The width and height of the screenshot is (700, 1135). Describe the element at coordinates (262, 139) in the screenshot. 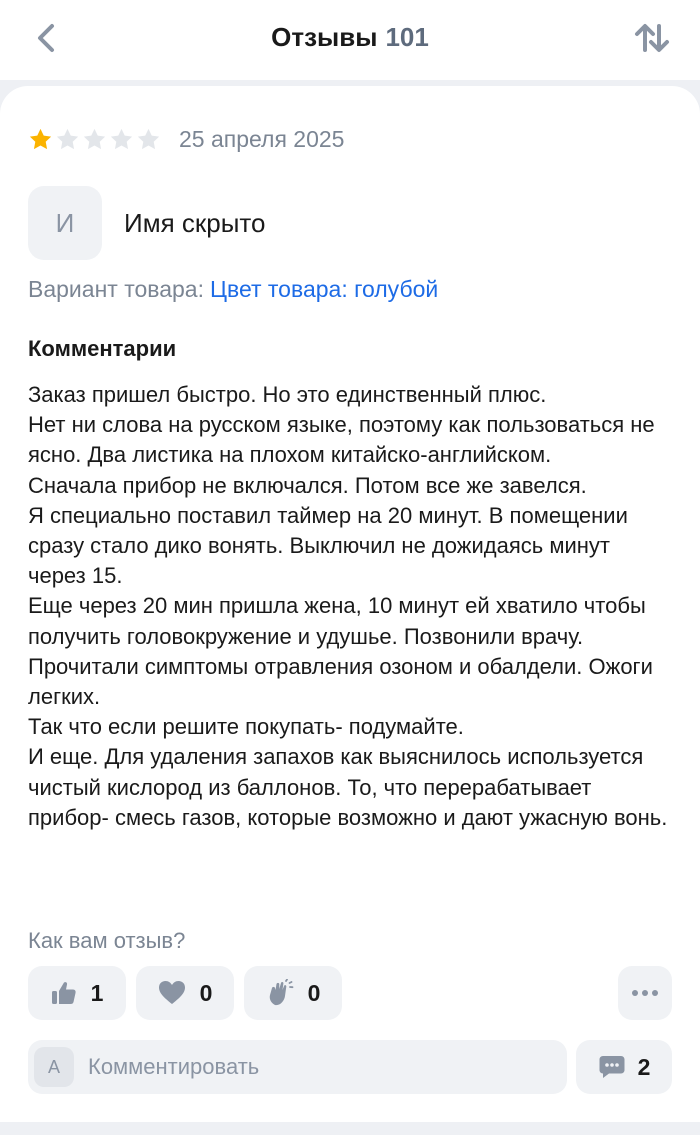

I see `review-date: 25 апреля 2025` at that location.